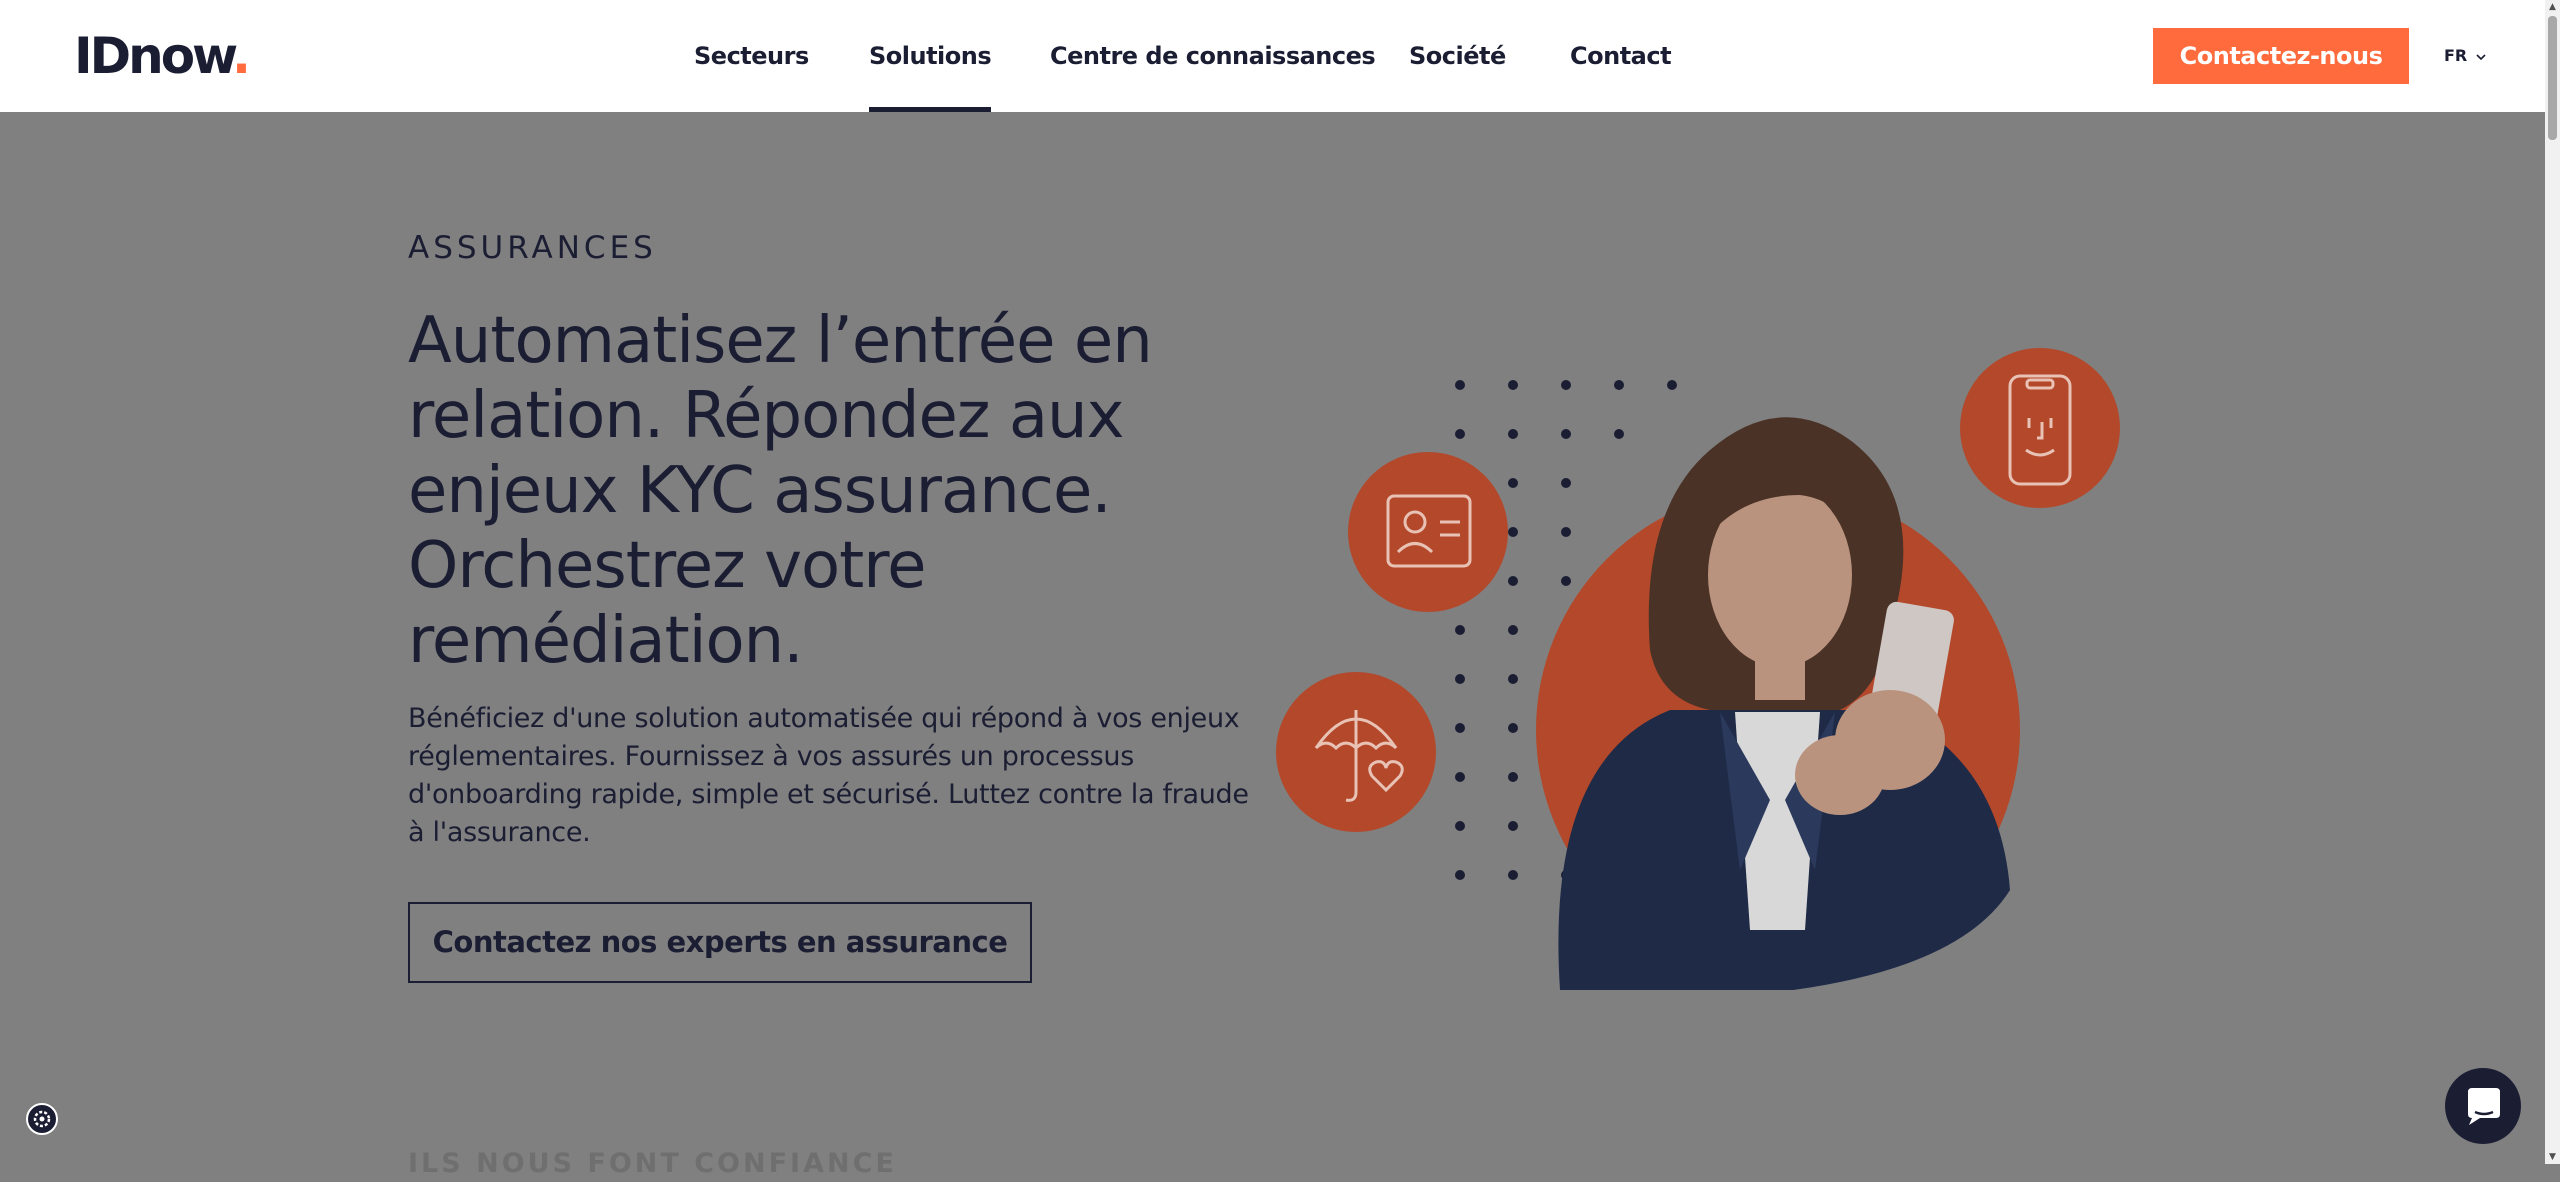 Image resolution: width=2560 pixels, height=1182 pixels. Describe the element at coordinates (2281, 56) in the screenshot. I see `contact-us-button: Contactez-nous` at that location.